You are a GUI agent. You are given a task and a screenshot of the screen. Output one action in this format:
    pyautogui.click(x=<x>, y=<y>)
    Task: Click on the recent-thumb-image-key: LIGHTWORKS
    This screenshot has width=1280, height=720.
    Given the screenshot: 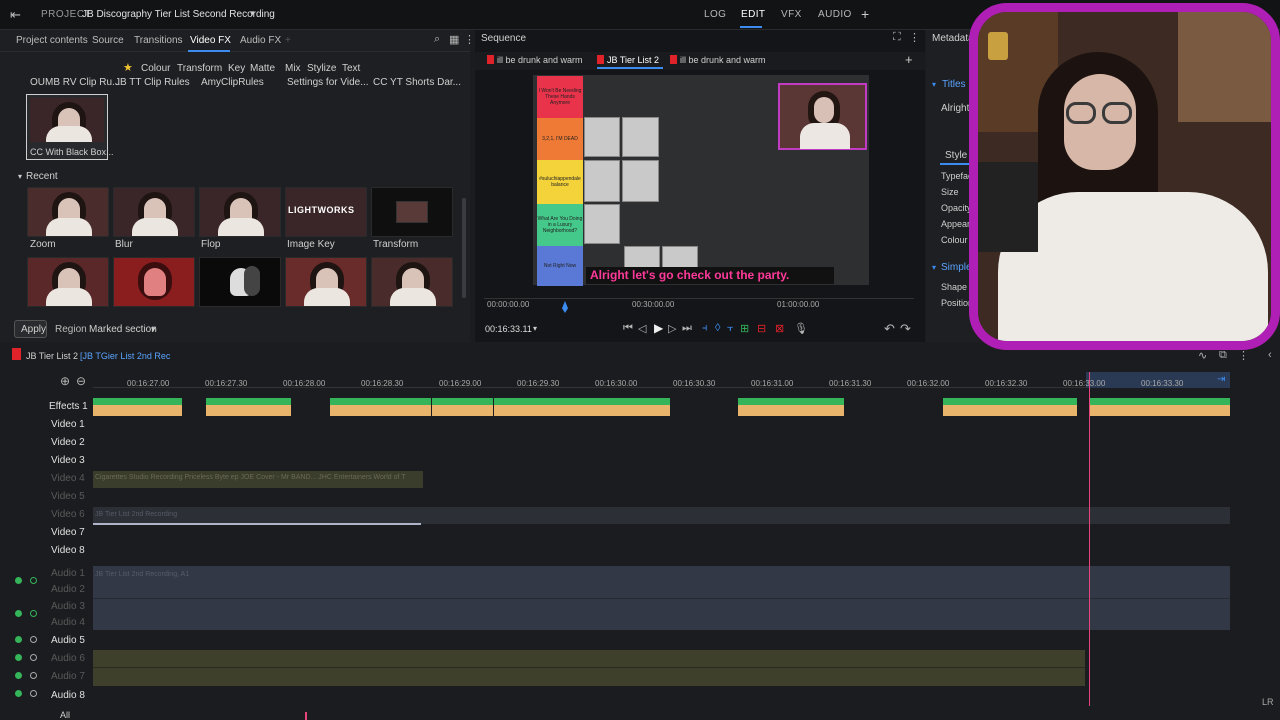 What is the action you would take?
    pyautogui.click(x=326, y=212)
    